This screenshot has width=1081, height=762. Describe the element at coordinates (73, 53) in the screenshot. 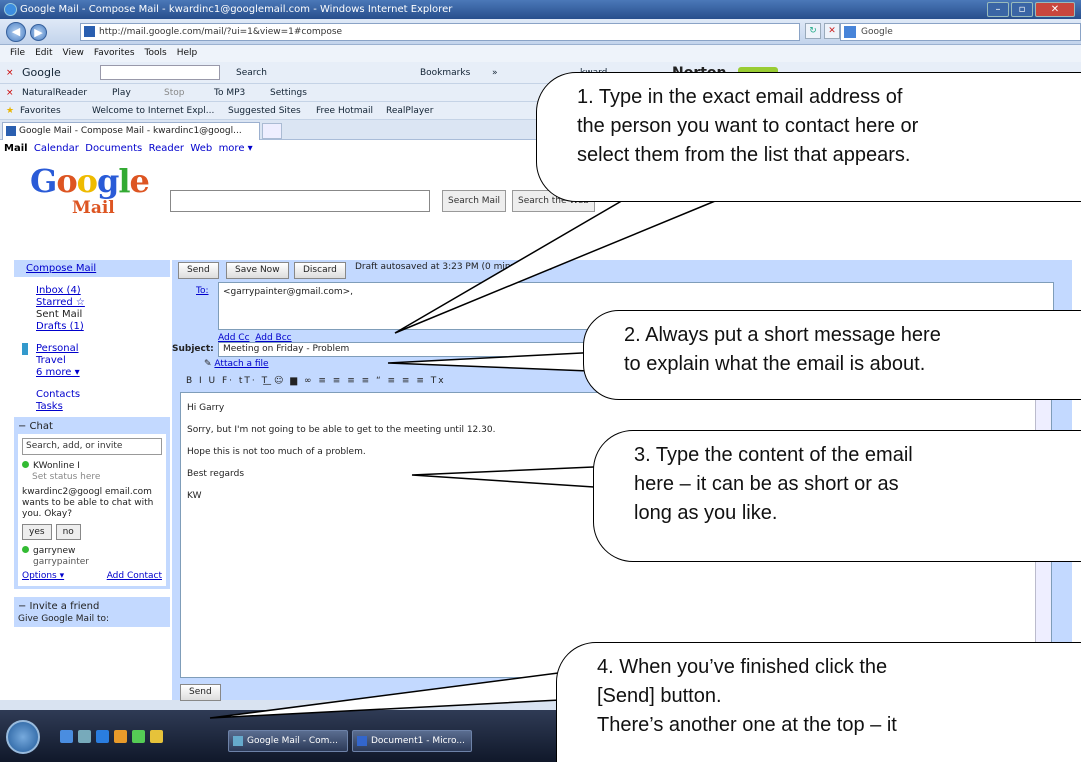

I see `menu-view: View` at that location.